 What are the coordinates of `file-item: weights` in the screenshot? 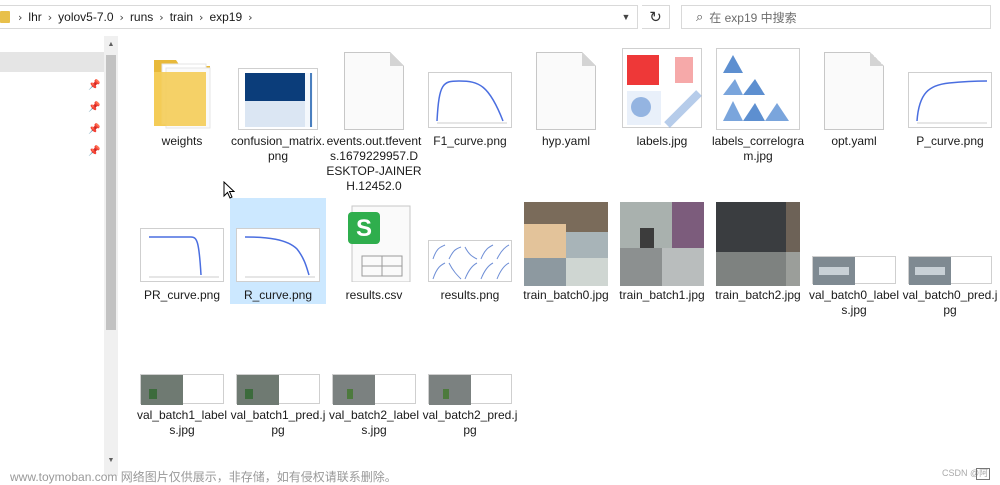 It's located at (182, 99).